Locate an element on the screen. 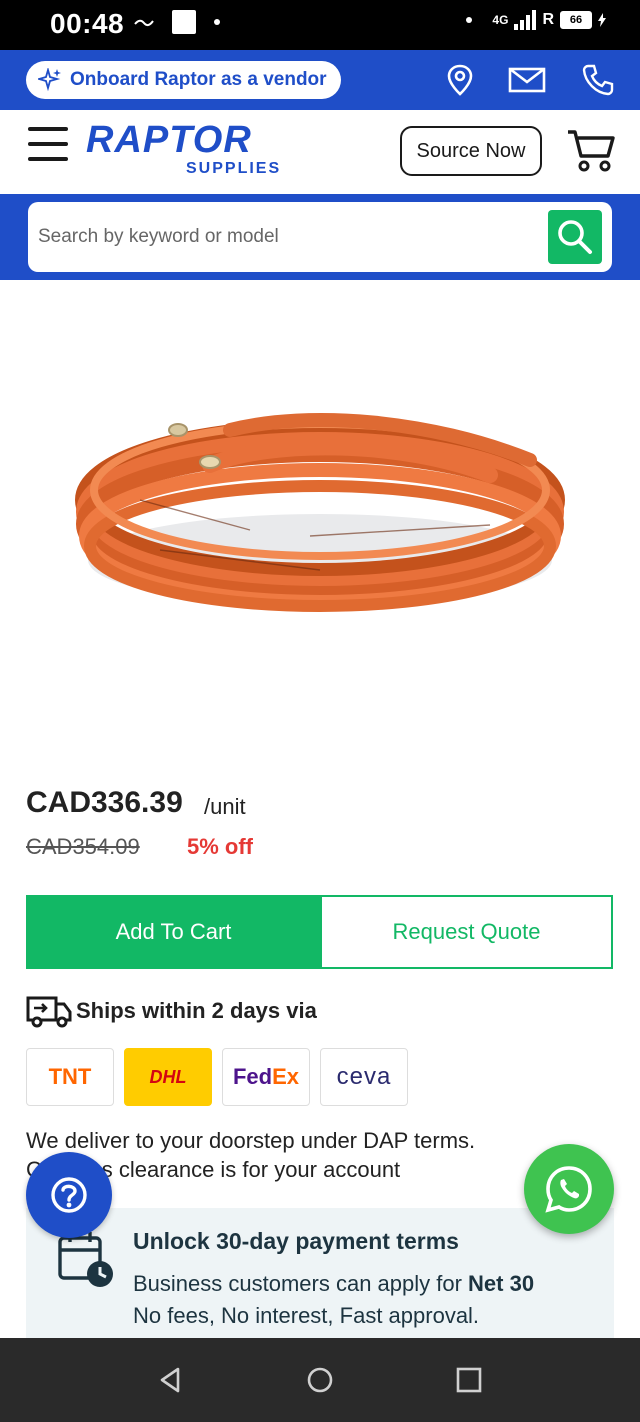  cart-icon is located at coordinates (591, 151).